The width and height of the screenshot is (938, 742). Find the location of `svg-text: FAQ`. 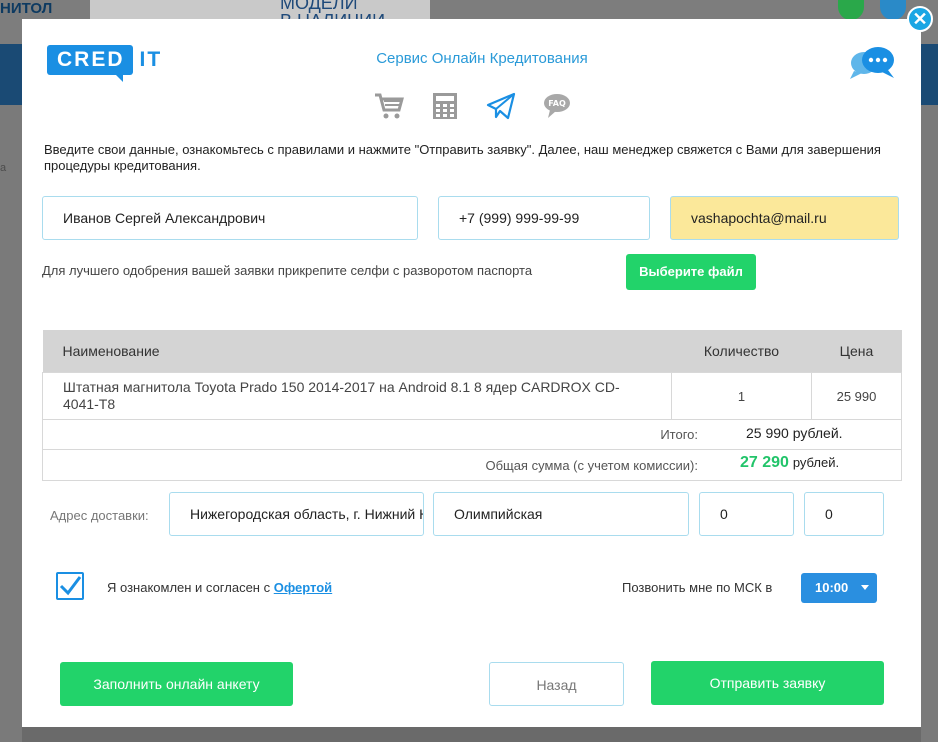

svg-text: FAQ is located at coordinates (557, 103).